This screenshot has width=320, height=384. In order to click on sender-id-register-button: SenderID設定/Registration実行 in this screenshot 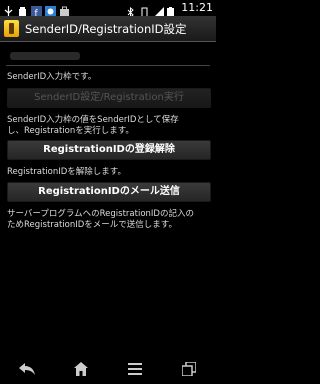, I will do `click(109, 98)`.